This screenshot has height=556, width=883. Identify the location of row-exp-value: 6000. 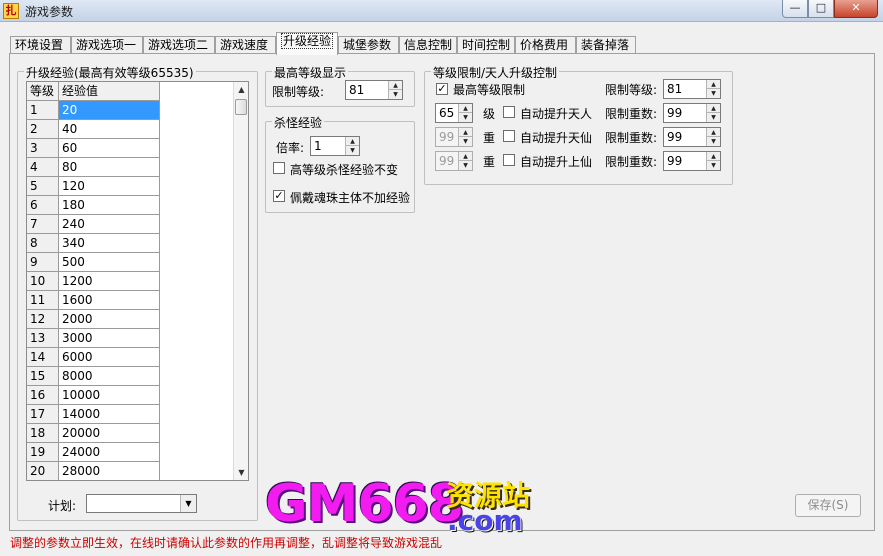
(109, 357).